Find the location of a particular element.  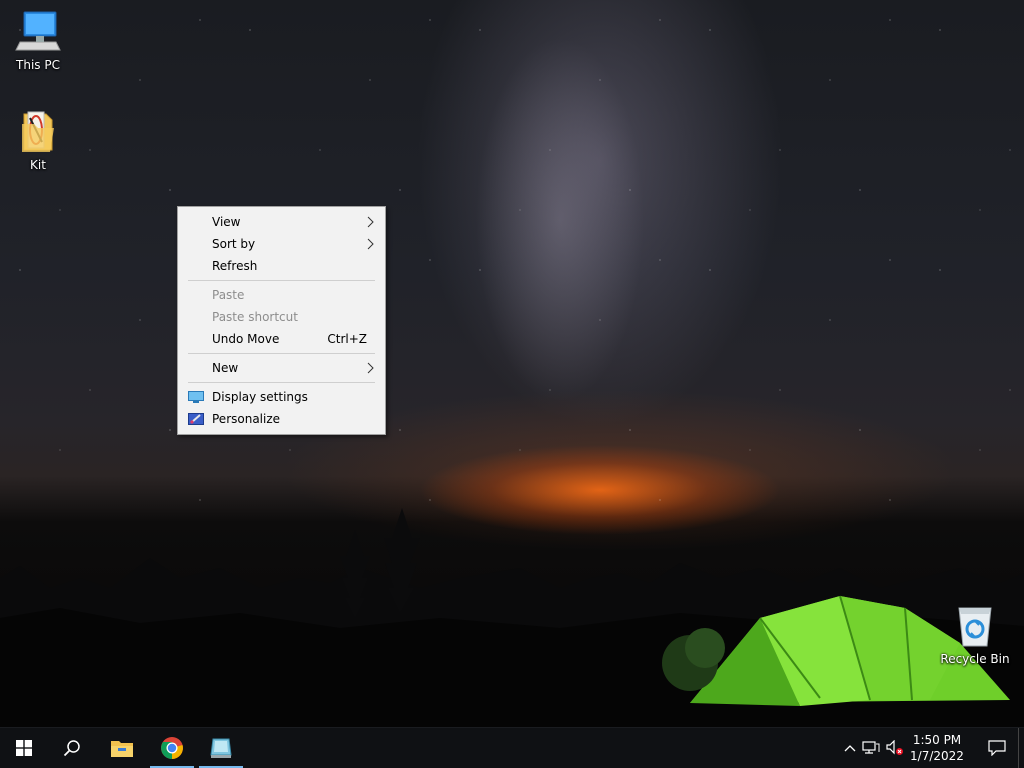

clock-date: 1/7/2022 is located at coordinates (937, 756).